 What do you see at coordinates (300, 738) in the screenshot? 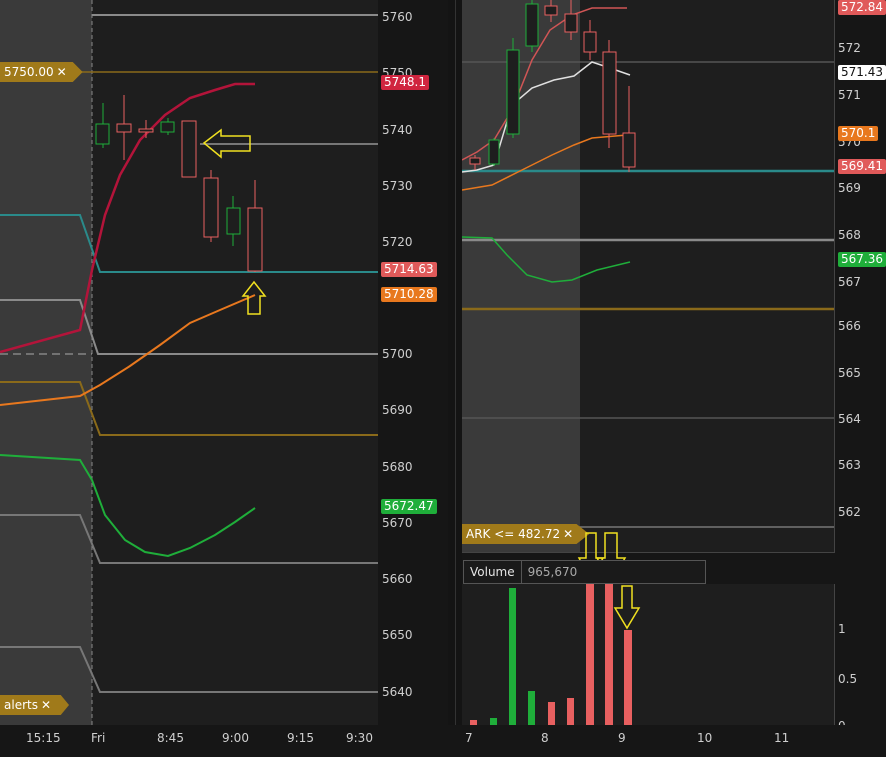
I see `time-label: 9:15` at bounding box center [300, 738].